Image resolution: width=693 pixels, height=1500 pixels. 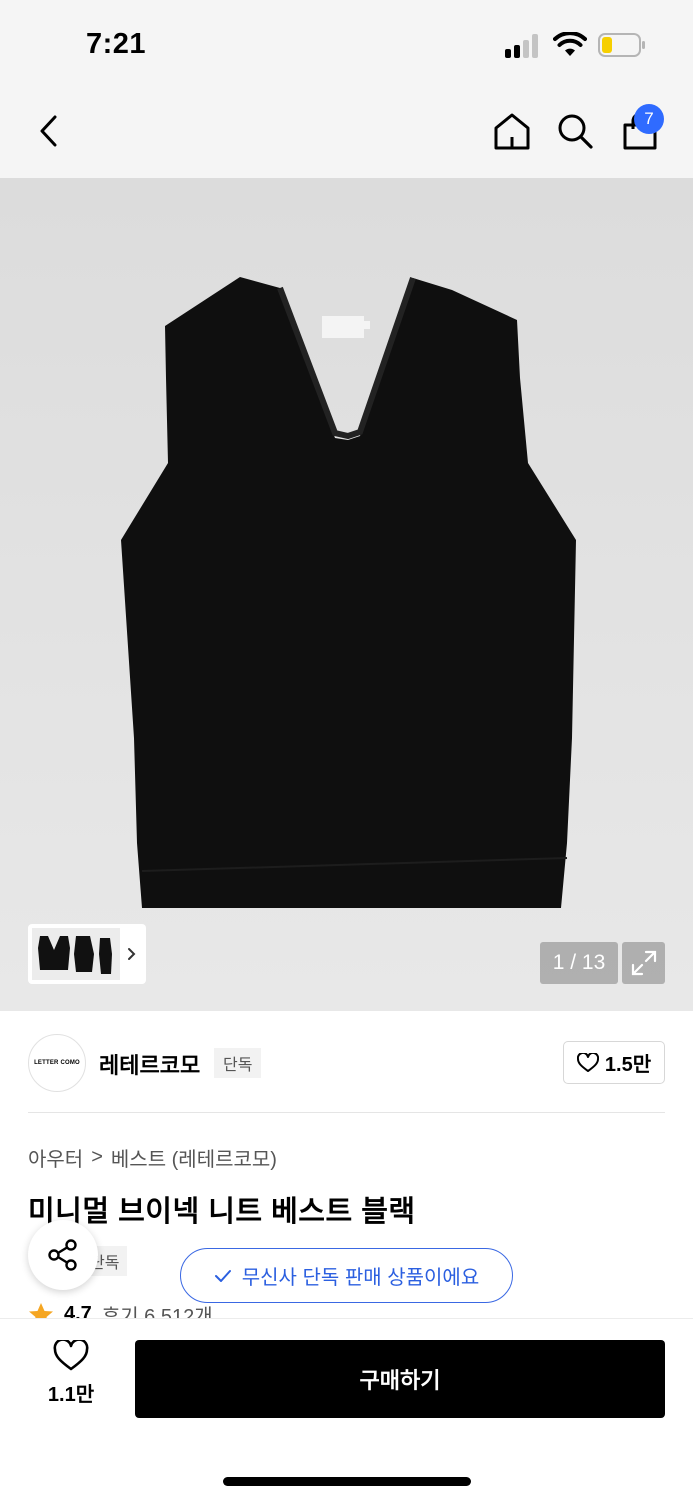 I want to click on wishlist-count: 1.1만, so click(x=71, y=1395).